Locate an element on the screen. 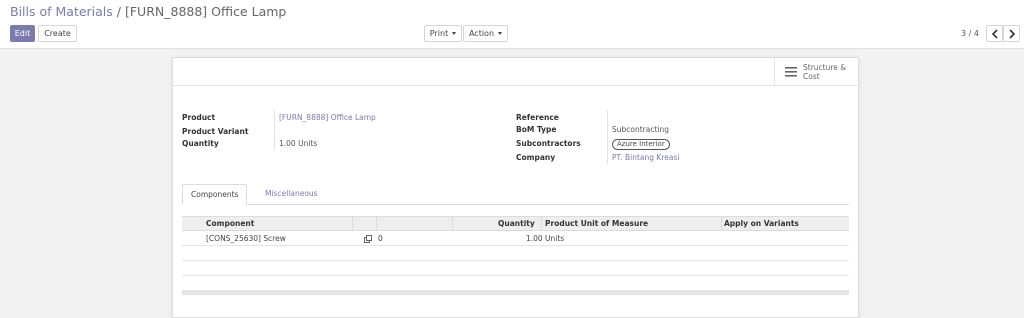 Image resolution: width=1024 pixels, height=318 pixels. copy-icon is located at coordinates (368, 239).